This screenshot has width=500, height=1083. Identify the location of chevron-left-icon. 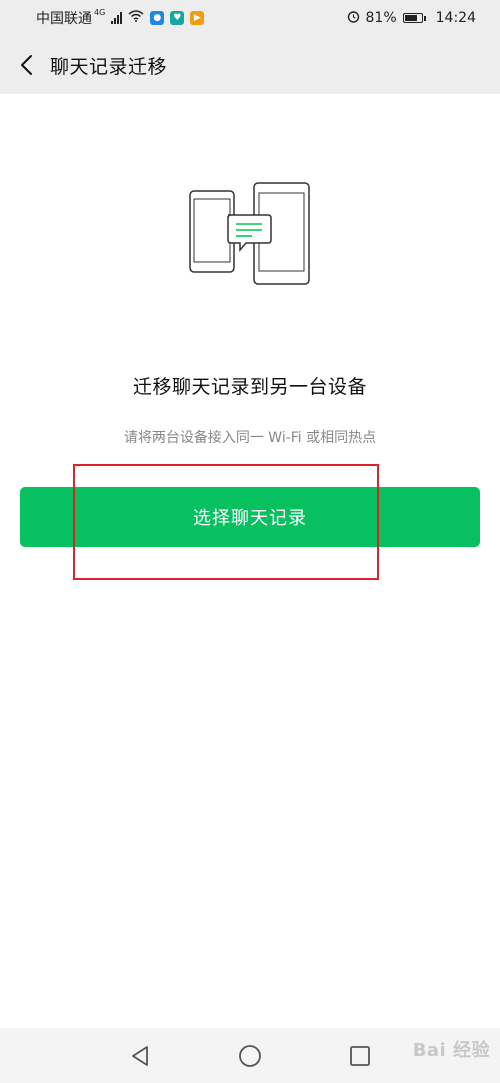
(27, 65).